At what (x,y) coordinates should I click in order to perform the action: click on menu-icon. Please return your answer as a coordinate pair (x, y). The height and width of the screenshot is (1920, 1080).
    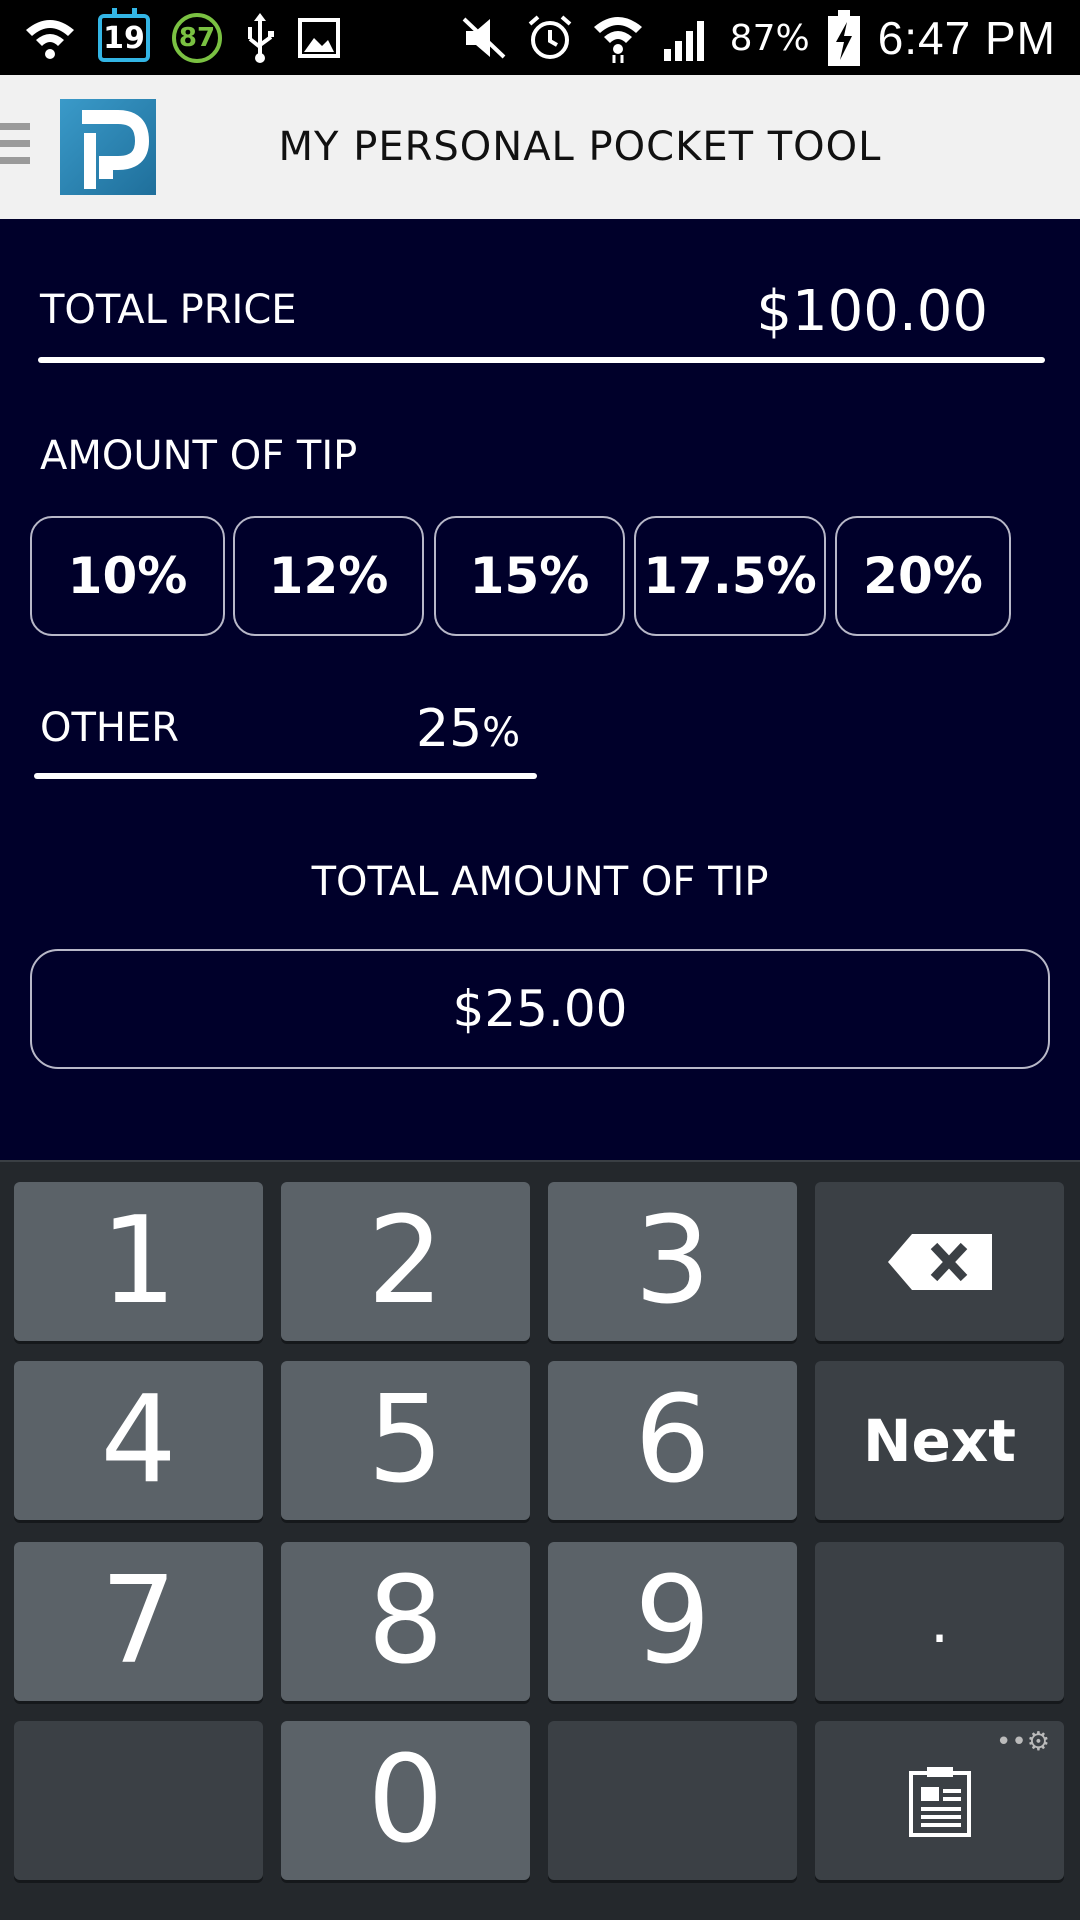
    Looking at the image, I should click on (15, 146).